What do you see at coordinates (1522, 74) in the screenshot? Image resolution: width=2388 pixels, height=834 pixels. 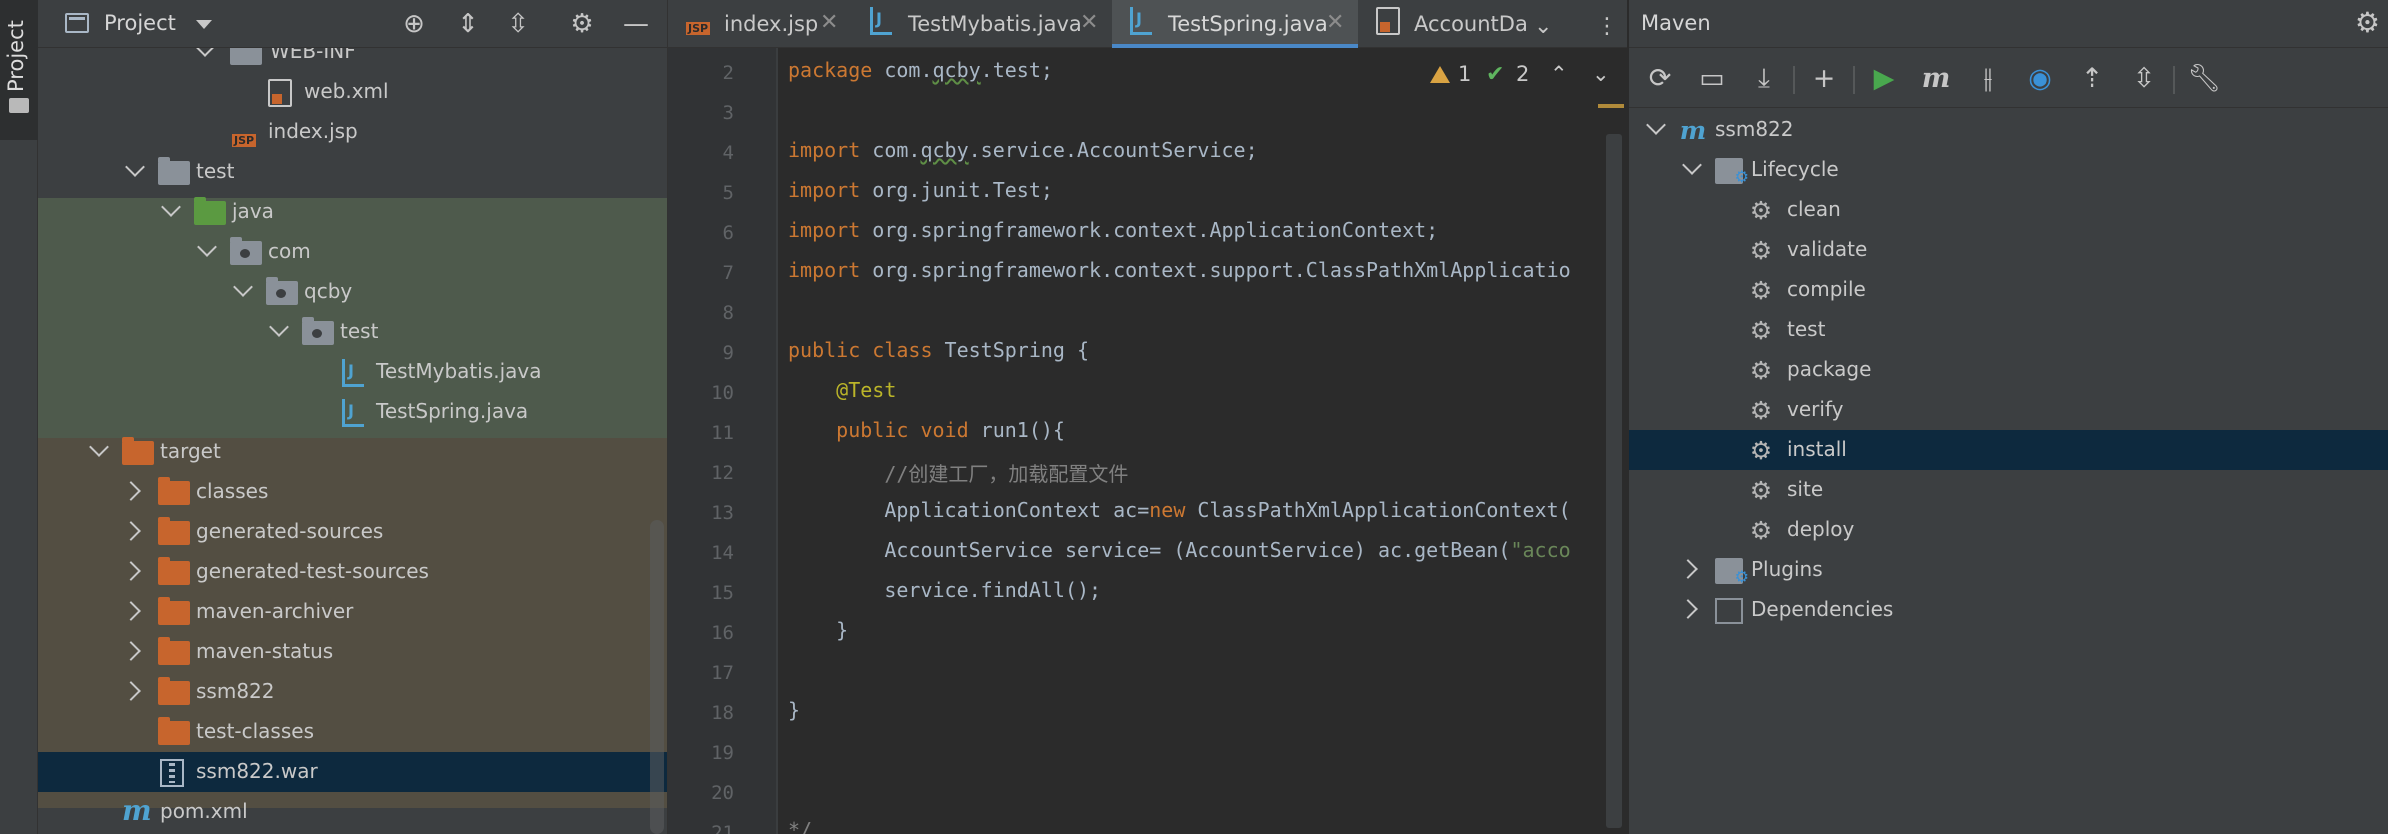 I see `ok-count: 2` at bounding box center [1522, 74].